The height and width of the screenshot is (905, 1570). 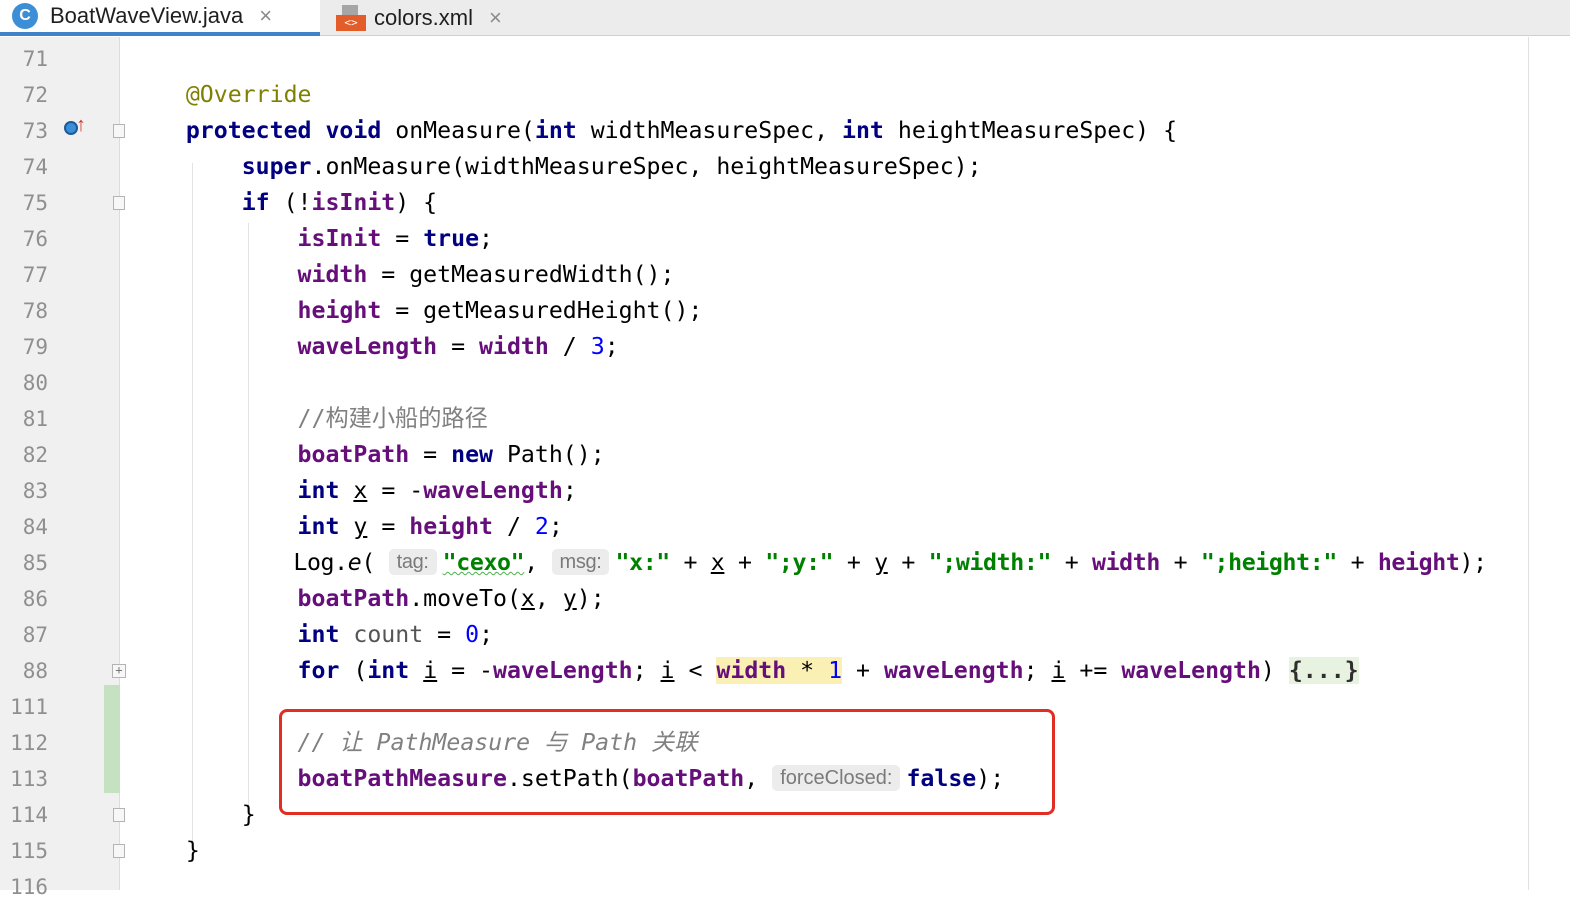 What do you see at coordinates (785, 887) in the screenshot?
I see `code-line: 116` at bounding box center [785, 887].